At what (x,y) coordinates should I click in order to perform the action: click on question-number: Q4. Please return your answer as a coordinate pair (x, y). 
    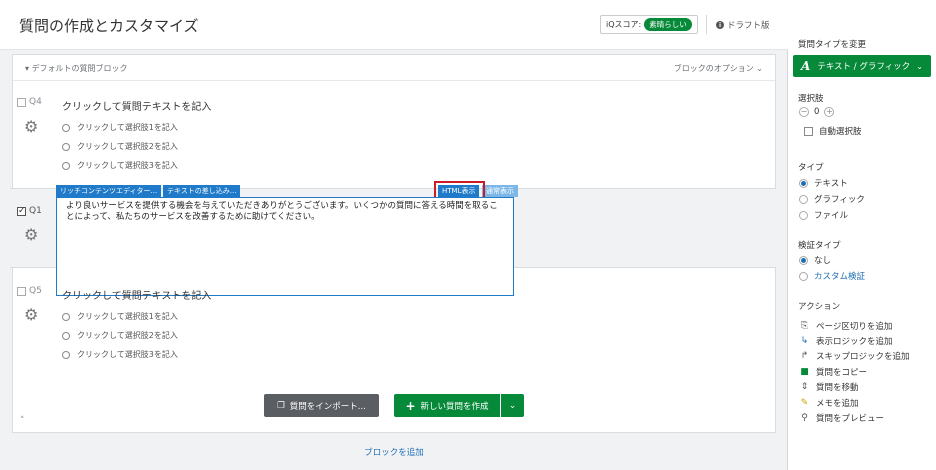
    Looking at the image, I should click on (35, 102).